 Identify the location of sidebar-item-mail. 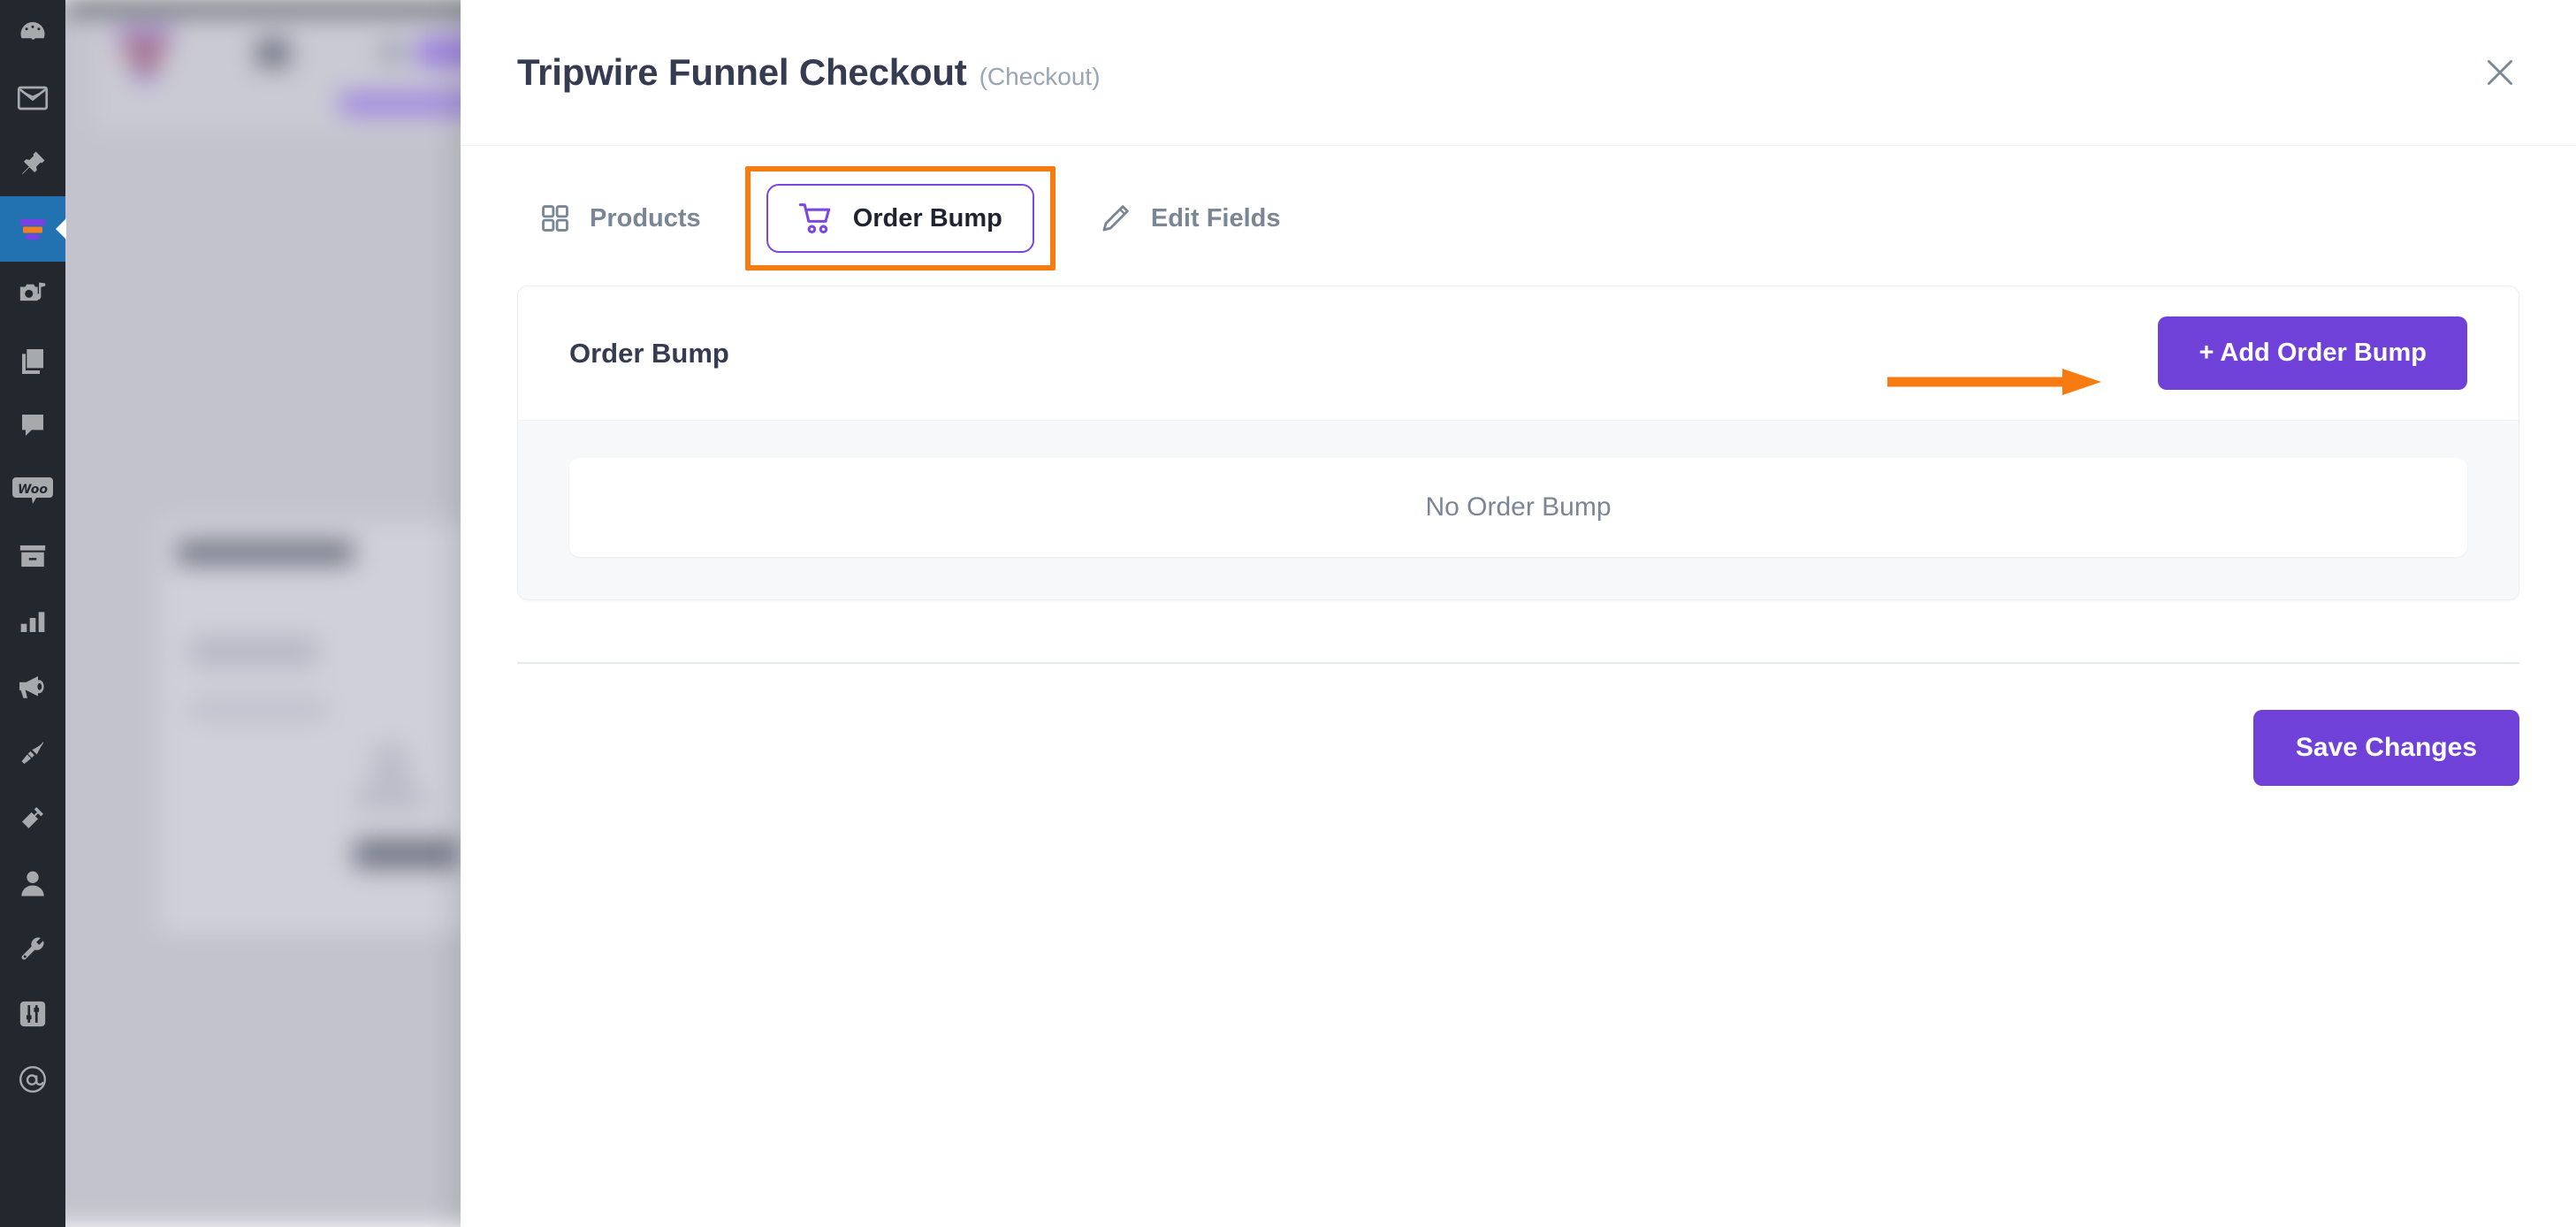
(32, 1080).